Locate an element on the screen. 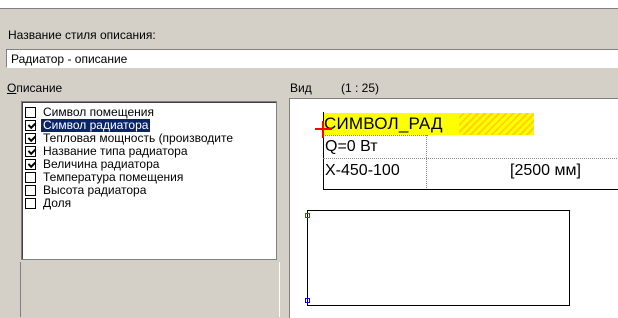  label-column-divider is located at coordinates (426, 162).